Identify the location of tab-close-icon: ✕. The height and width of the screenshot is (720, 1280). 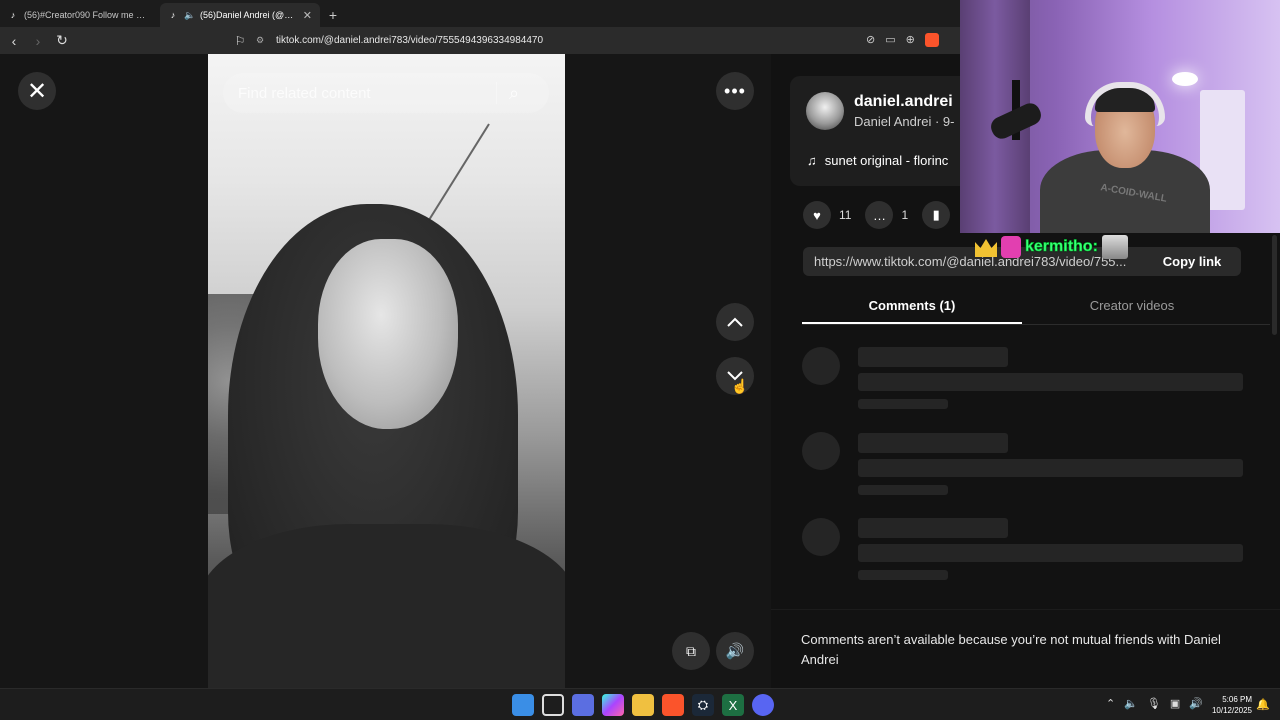
(307, 15).